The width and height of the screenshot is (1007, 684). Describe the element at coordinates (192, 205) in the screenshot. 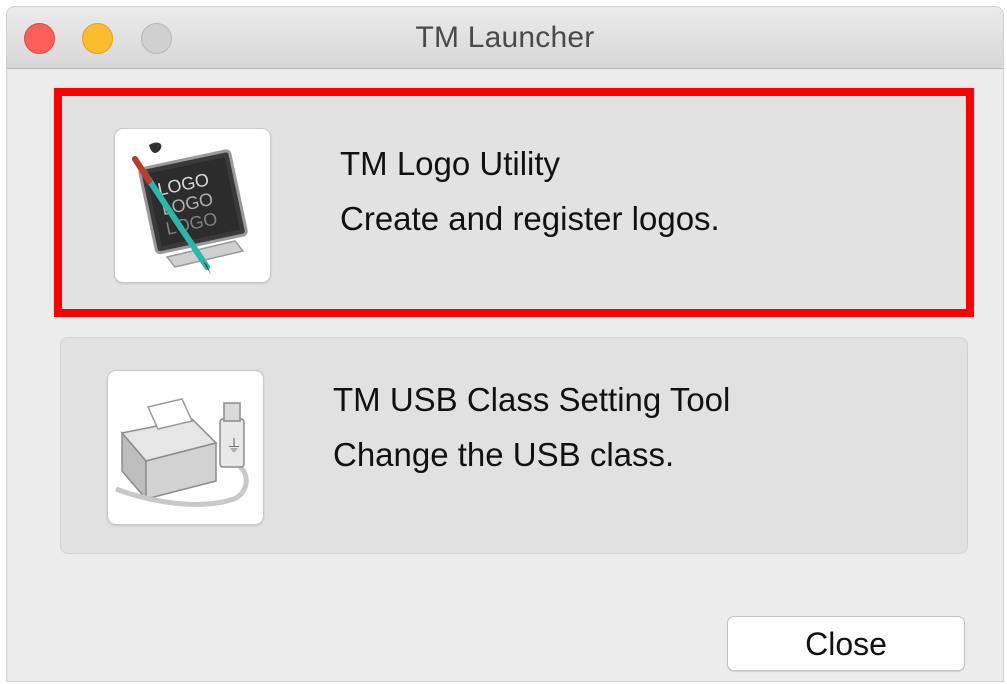

I see `logo-utility-icon: LOGO LOGO LOGO` at that location.